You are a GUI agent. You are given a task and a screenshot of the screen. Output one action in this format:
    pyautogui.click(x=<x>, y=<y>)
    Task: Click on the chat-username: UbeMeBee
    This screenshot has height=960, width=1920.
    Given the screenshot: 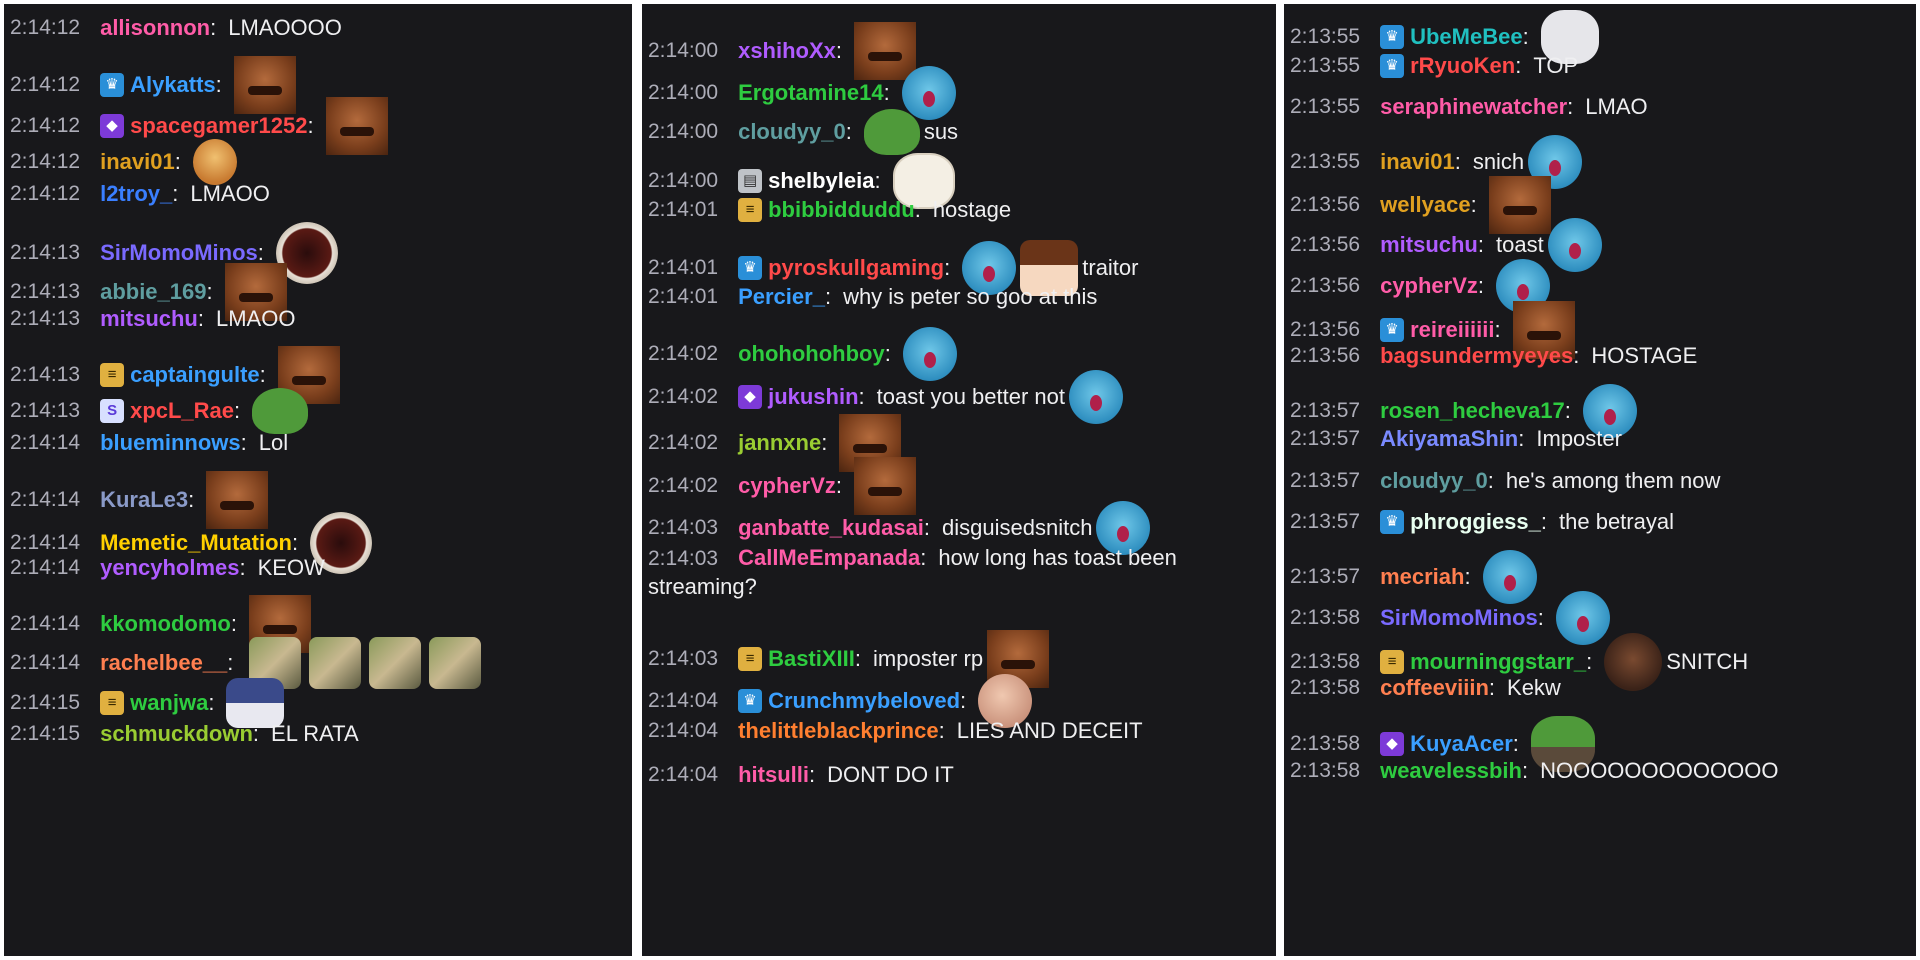 What is the action you would take?
    pyautogui.click(x=1466, y=37)
    